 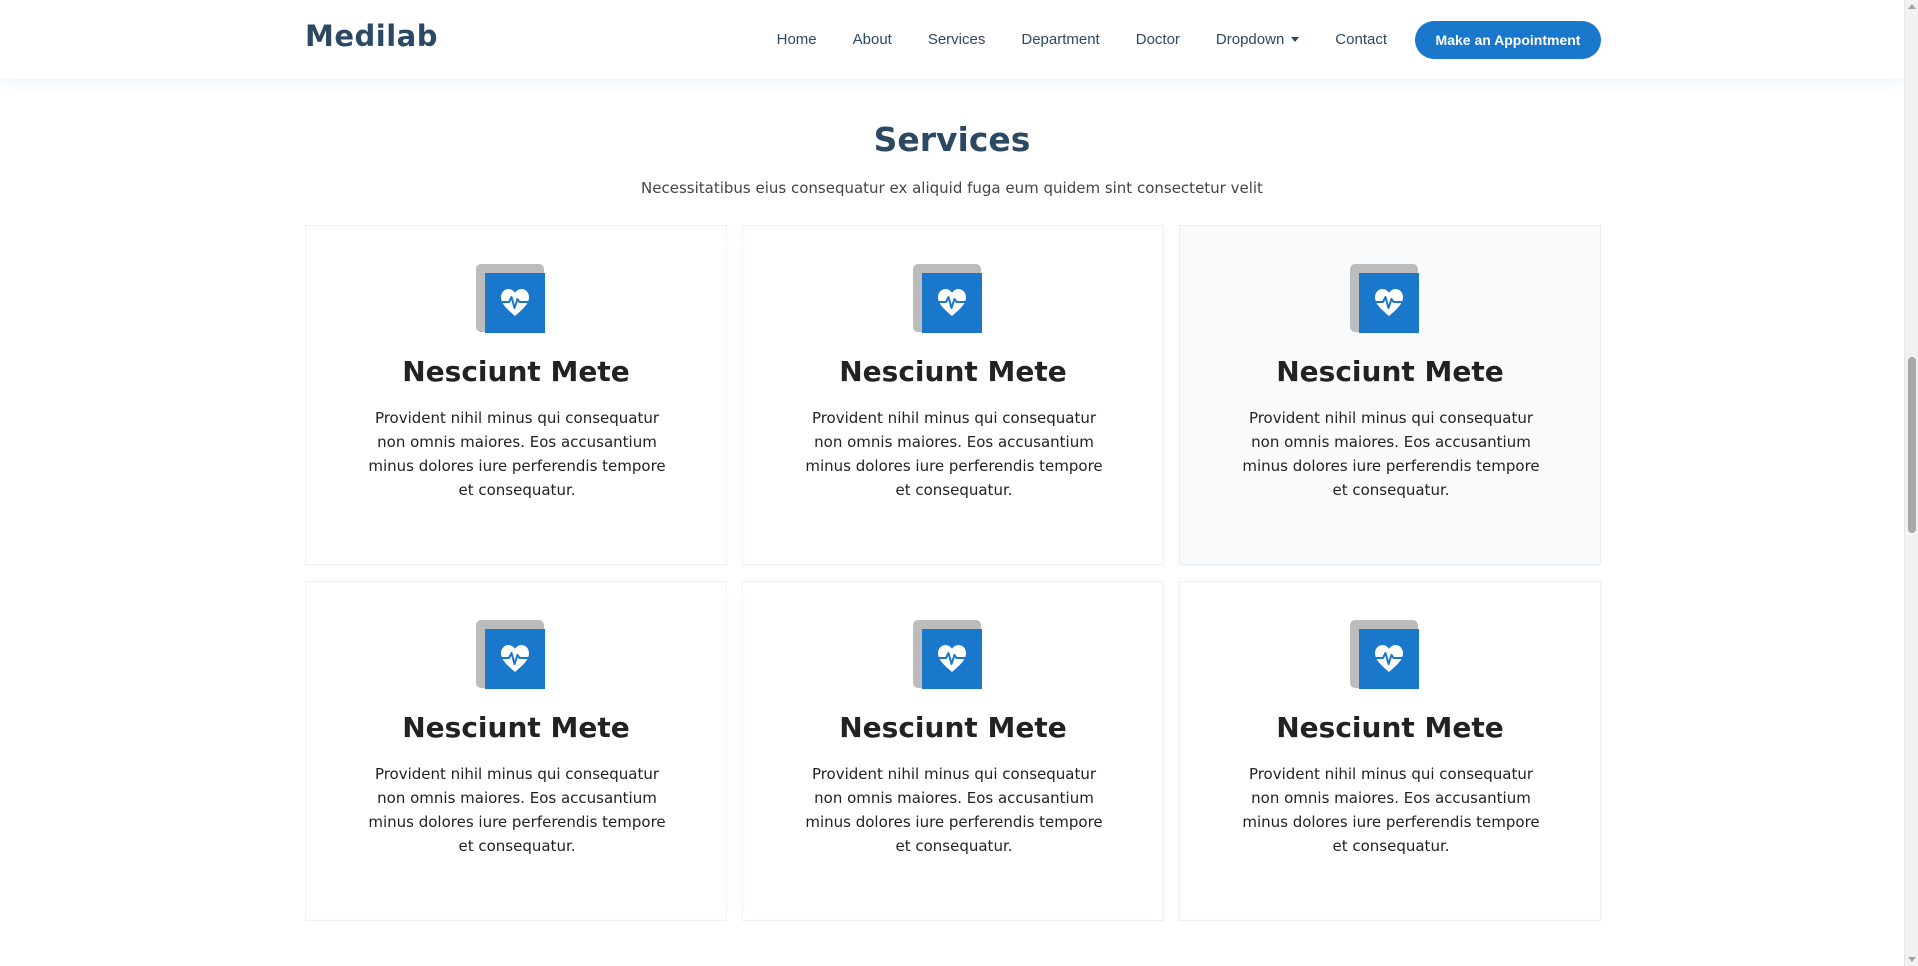 What do you see at coordinates (1912, 6) in the screenshot?
I see `scroll-up-arrow-icon` at bounding box center [1912, 6].